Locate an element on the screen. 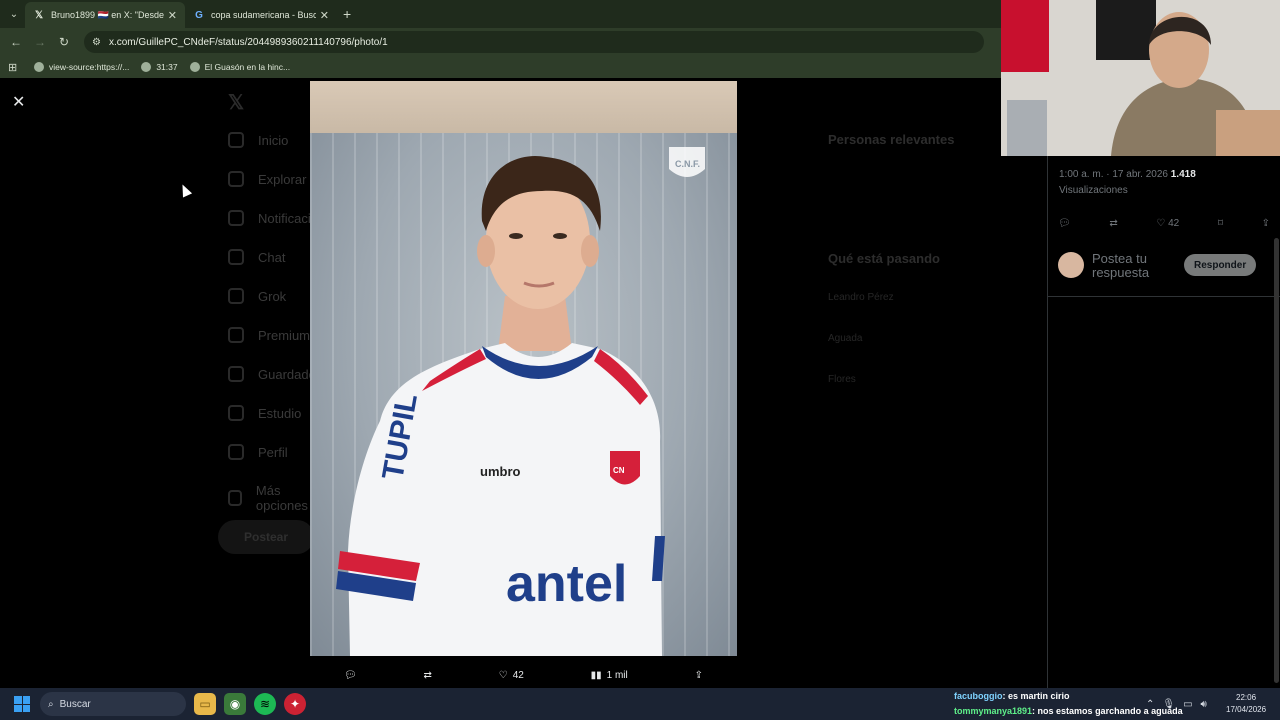 This screenshot has width=1280, height=720. webcam-overlay is located at coordinates (1140, 78).